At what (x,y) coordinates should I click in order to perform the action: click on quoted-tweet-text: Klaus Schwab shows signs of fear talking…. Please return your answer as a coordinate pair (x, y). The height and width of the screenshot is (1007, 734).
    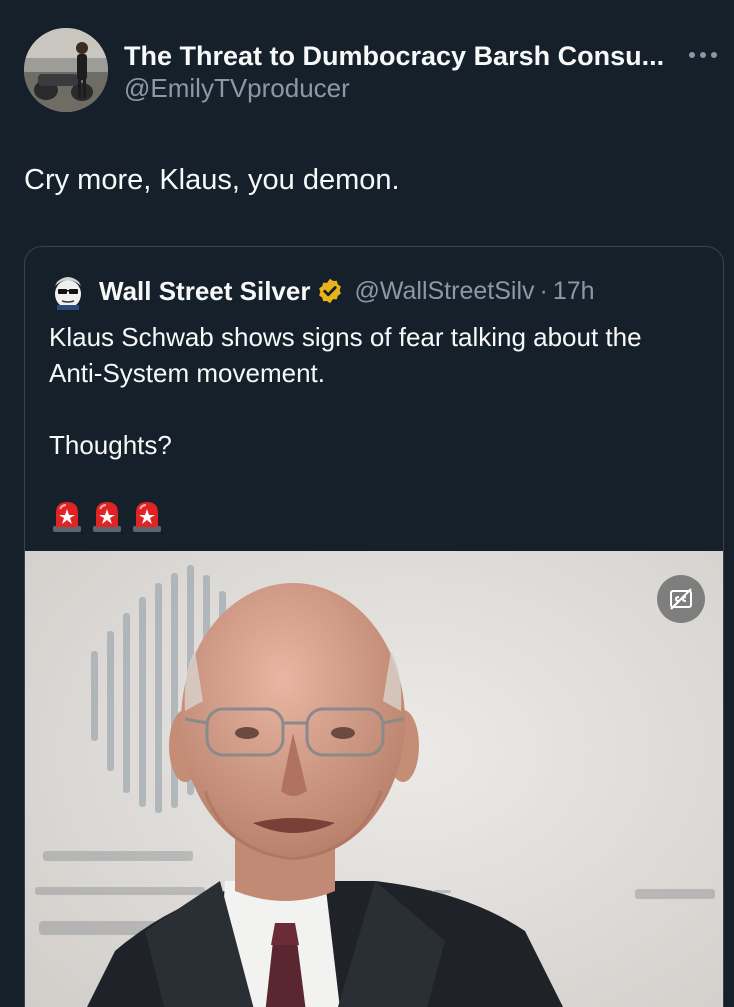
    Looking at the image, I should click on (374, 391).